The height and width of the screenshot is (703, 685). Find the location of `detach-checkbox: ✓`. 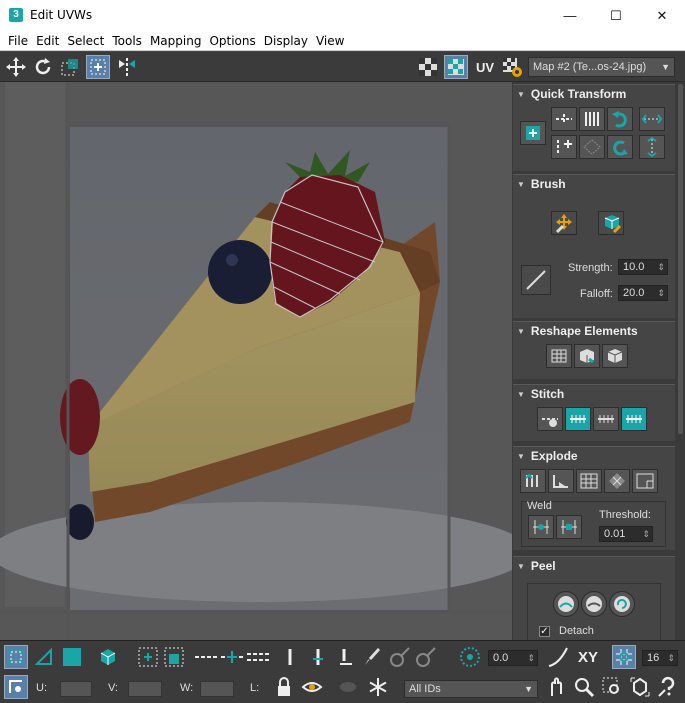

detach-checkbox: ✓ is located at coordinates (544, 631).